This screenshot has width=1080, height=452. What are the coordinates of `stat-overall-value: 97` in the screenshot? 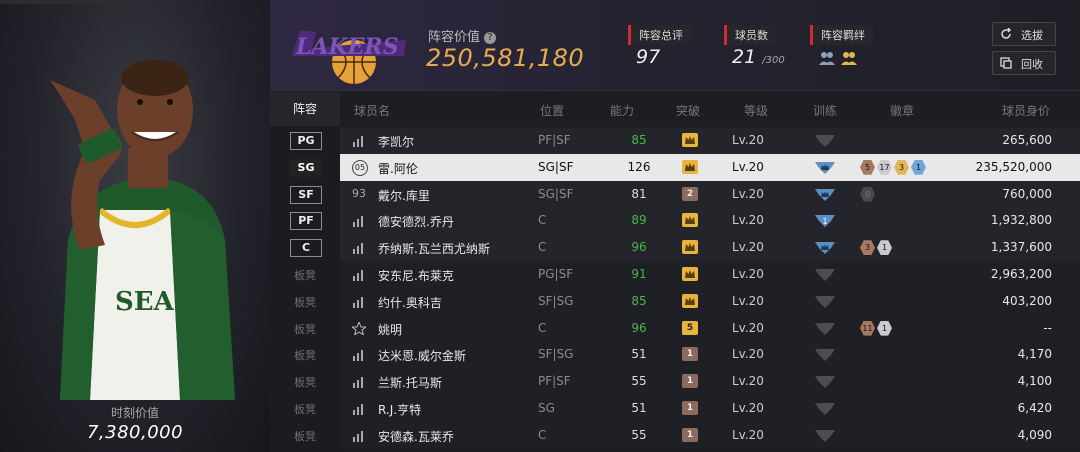 It's located at (648, 57).